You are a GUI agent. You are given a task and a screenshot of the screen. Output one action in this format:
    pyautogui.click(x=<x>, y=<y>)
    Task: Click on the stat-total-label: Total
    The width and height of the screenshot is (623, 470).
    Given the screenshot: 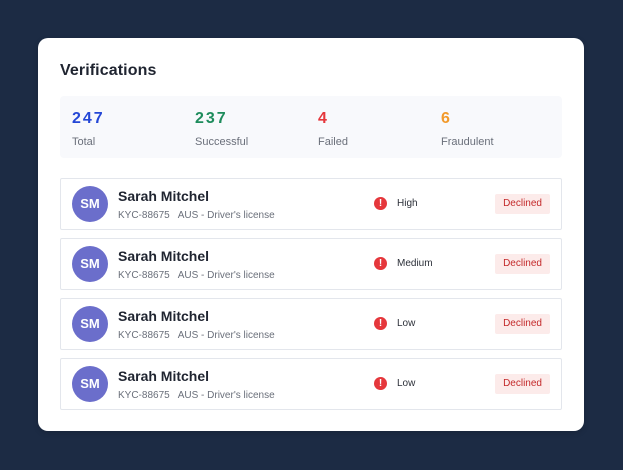 What is the action you would take?
    pyautogui.click(x=84, y=142)
    